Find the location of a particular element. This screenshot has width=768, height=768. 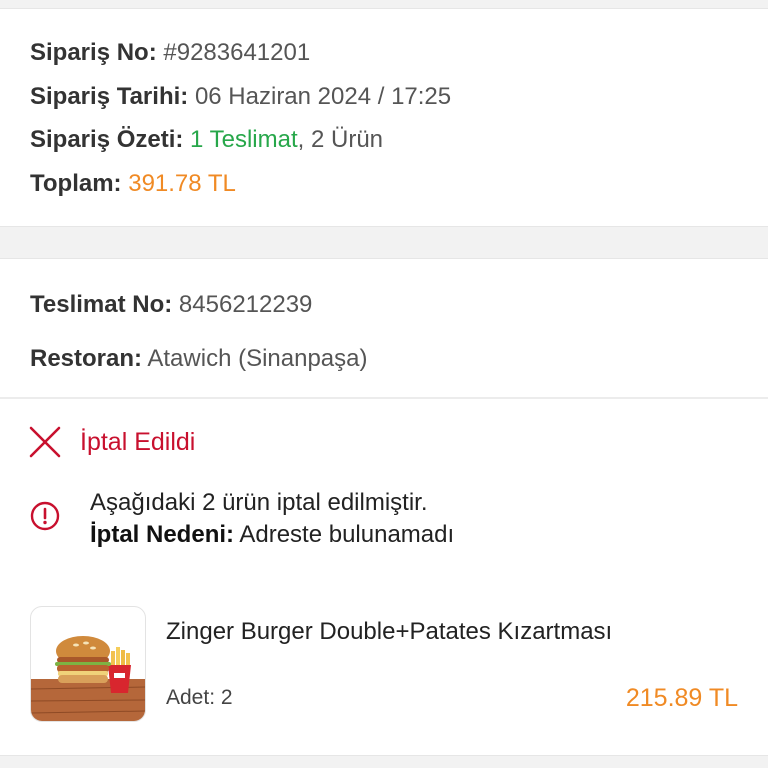

cancel-status-text: İptal Edildi is located at coordinates (138, 441).